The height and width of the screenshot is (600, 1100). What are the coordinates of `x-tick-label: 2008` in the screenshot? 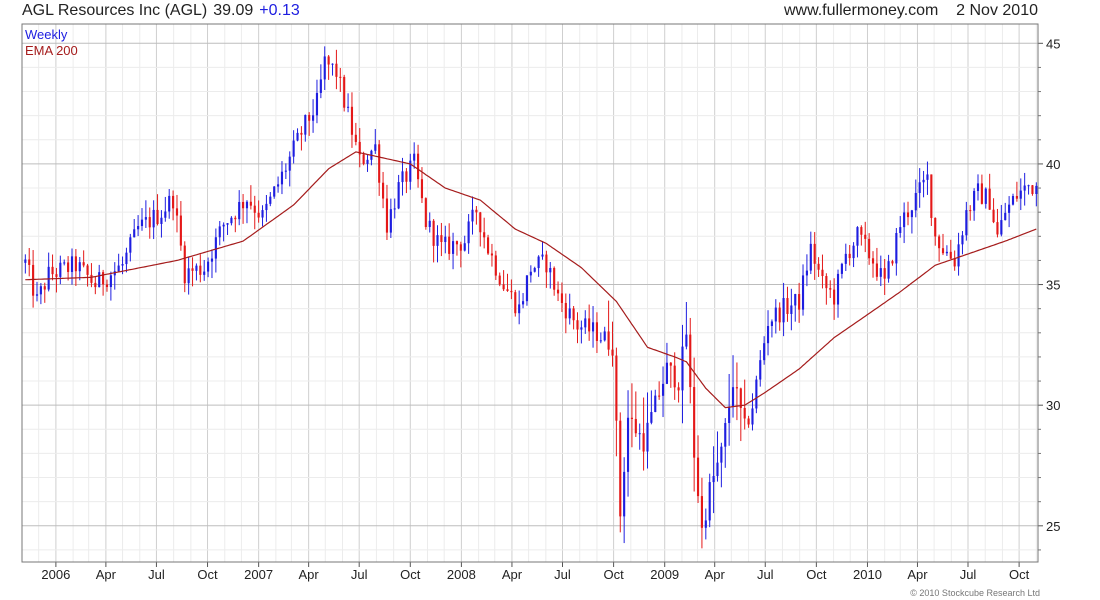 It's located at (461, 574).